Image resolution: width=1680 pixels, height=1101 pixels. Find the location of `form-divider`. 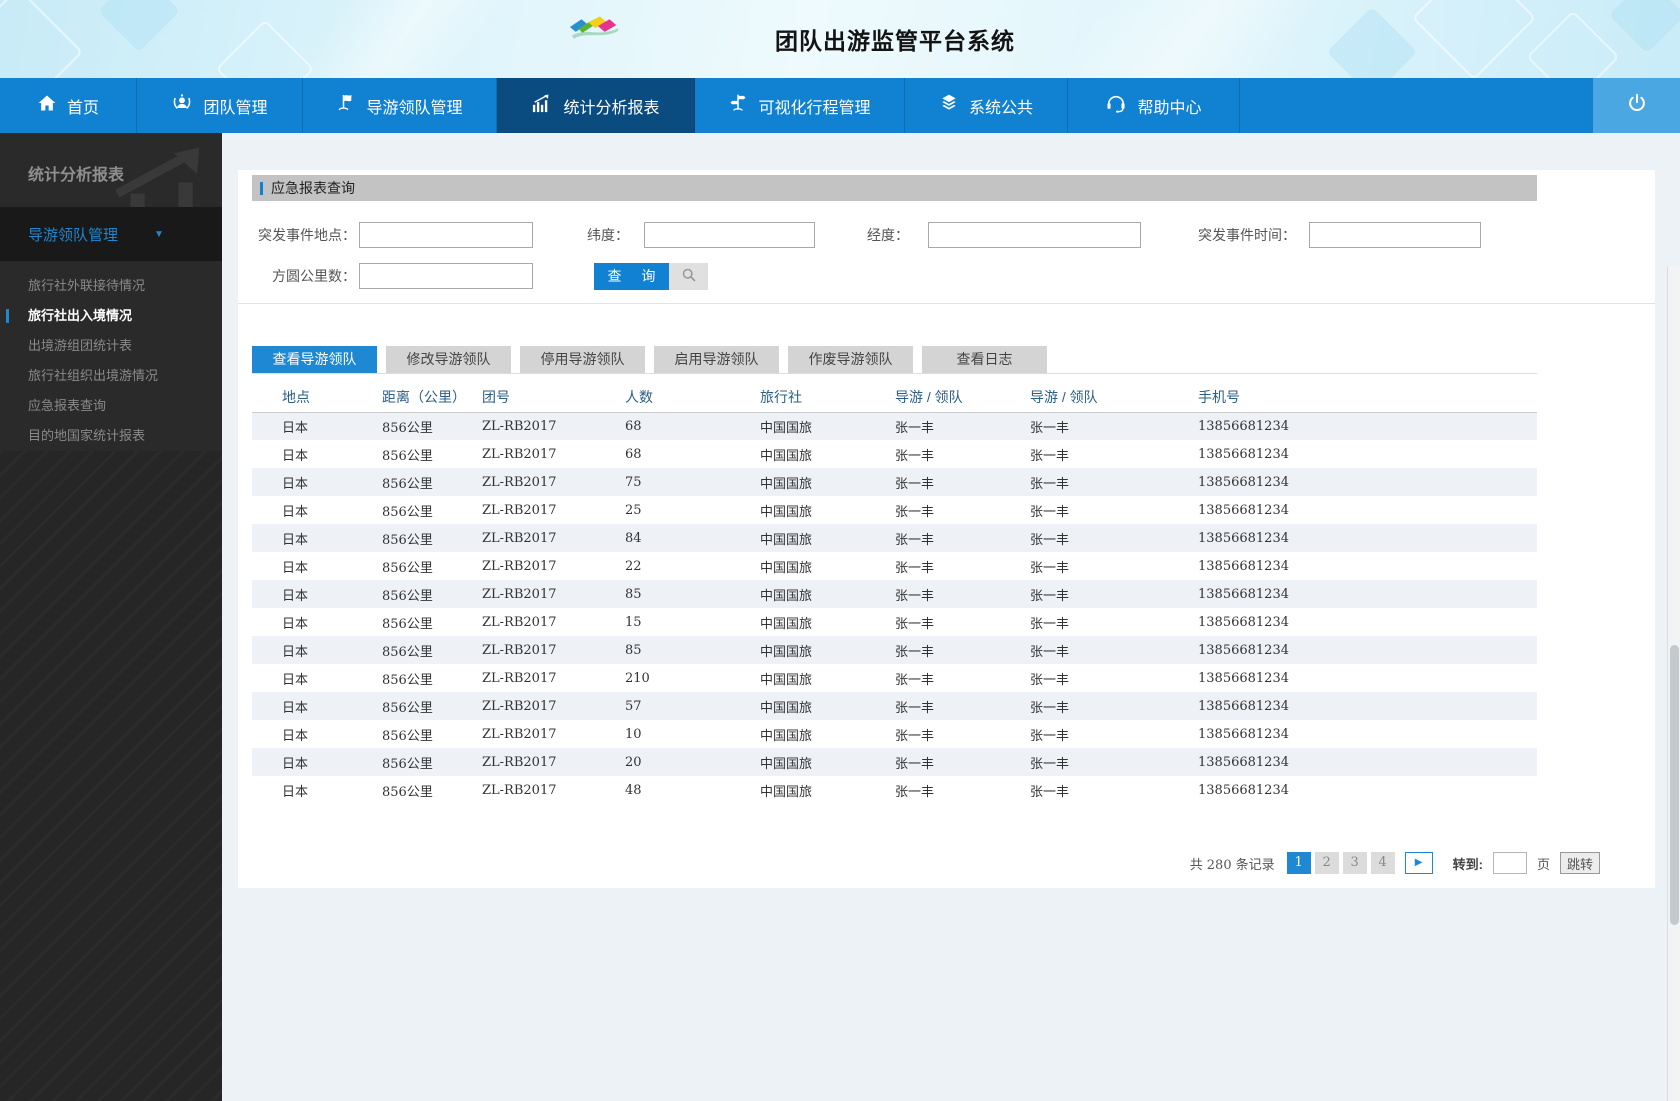

form-divider is located at coordinates (946, 303).